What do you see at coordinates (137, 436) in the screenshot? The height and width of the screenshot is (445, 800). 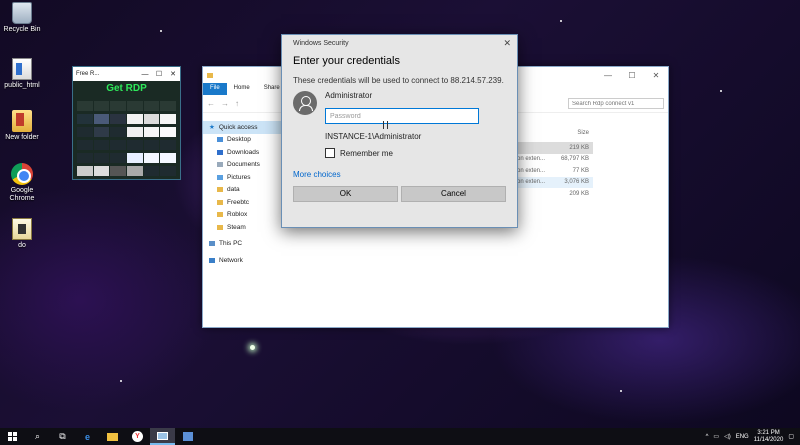 I see `yandex-browser-icon: Y` at bounding box center [137, 436].